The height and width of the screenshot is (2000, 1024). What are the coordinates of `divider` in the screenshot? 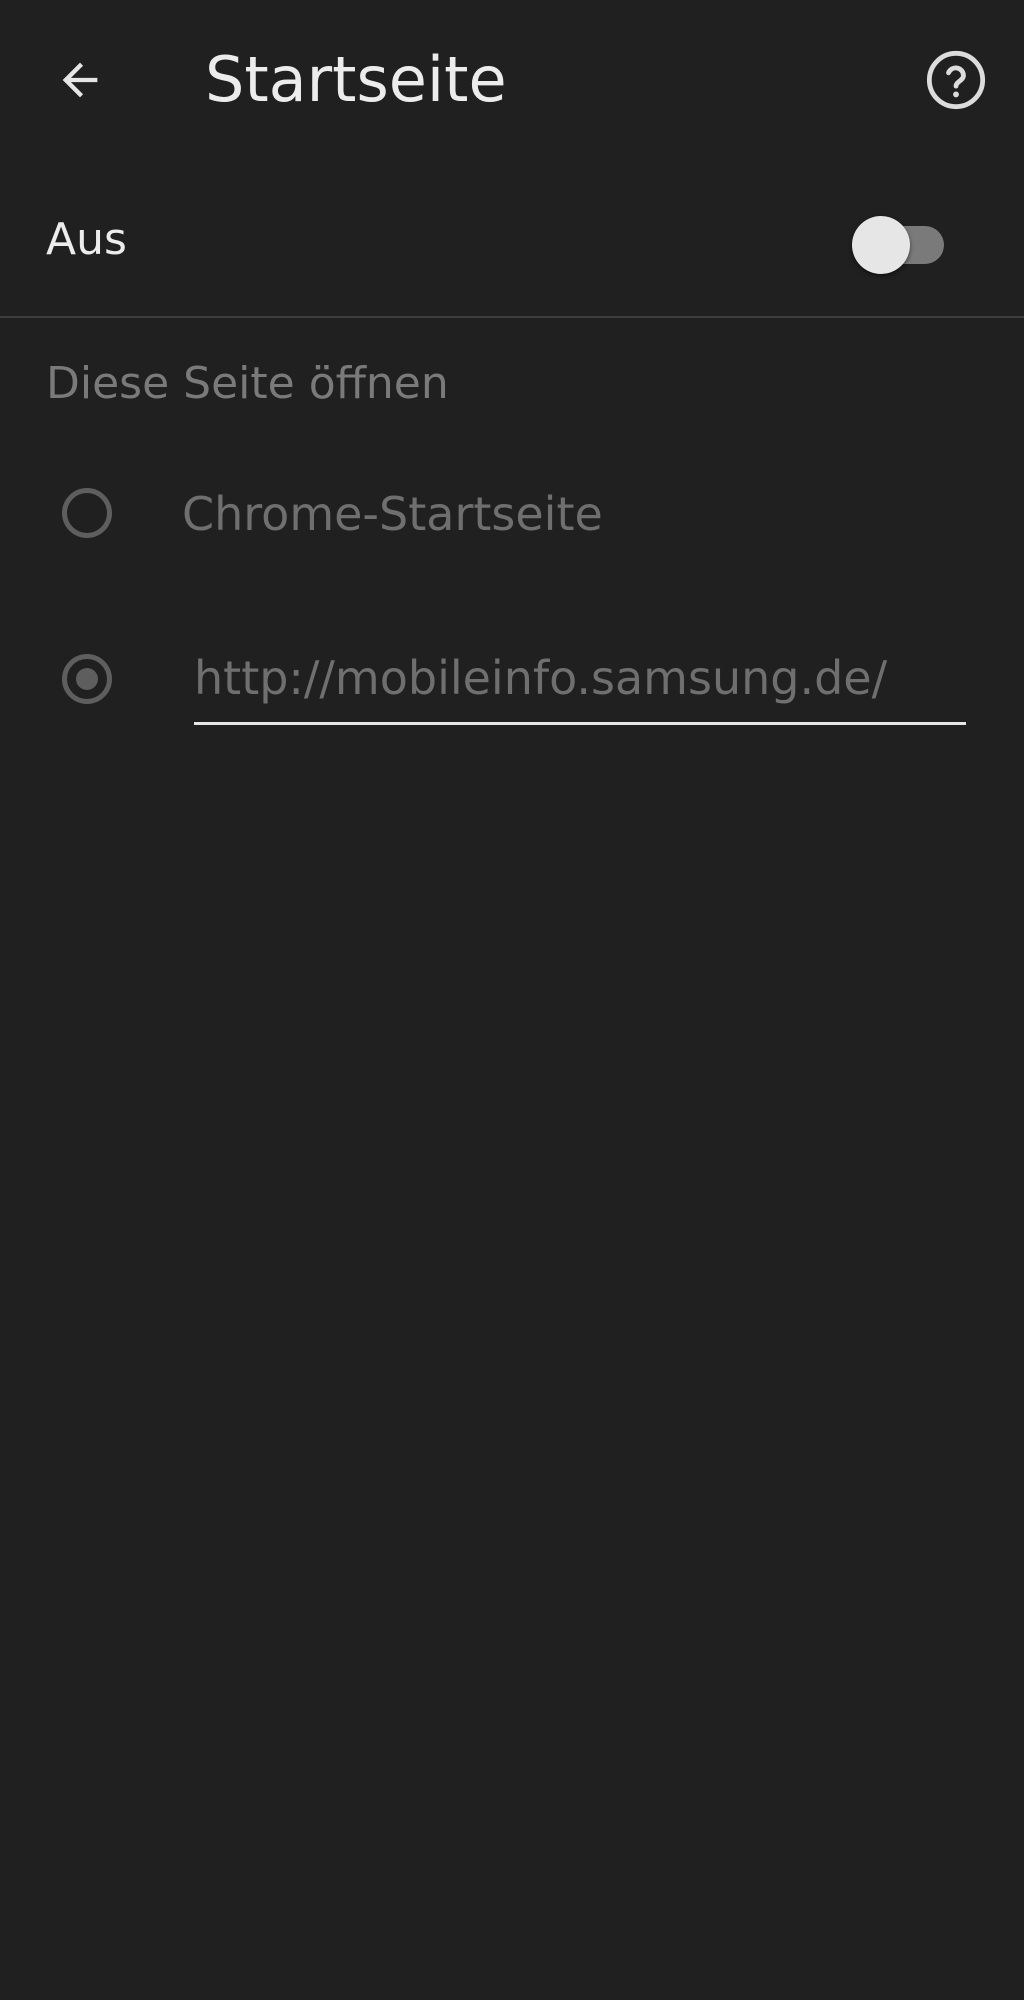 It's located at (512, 317).